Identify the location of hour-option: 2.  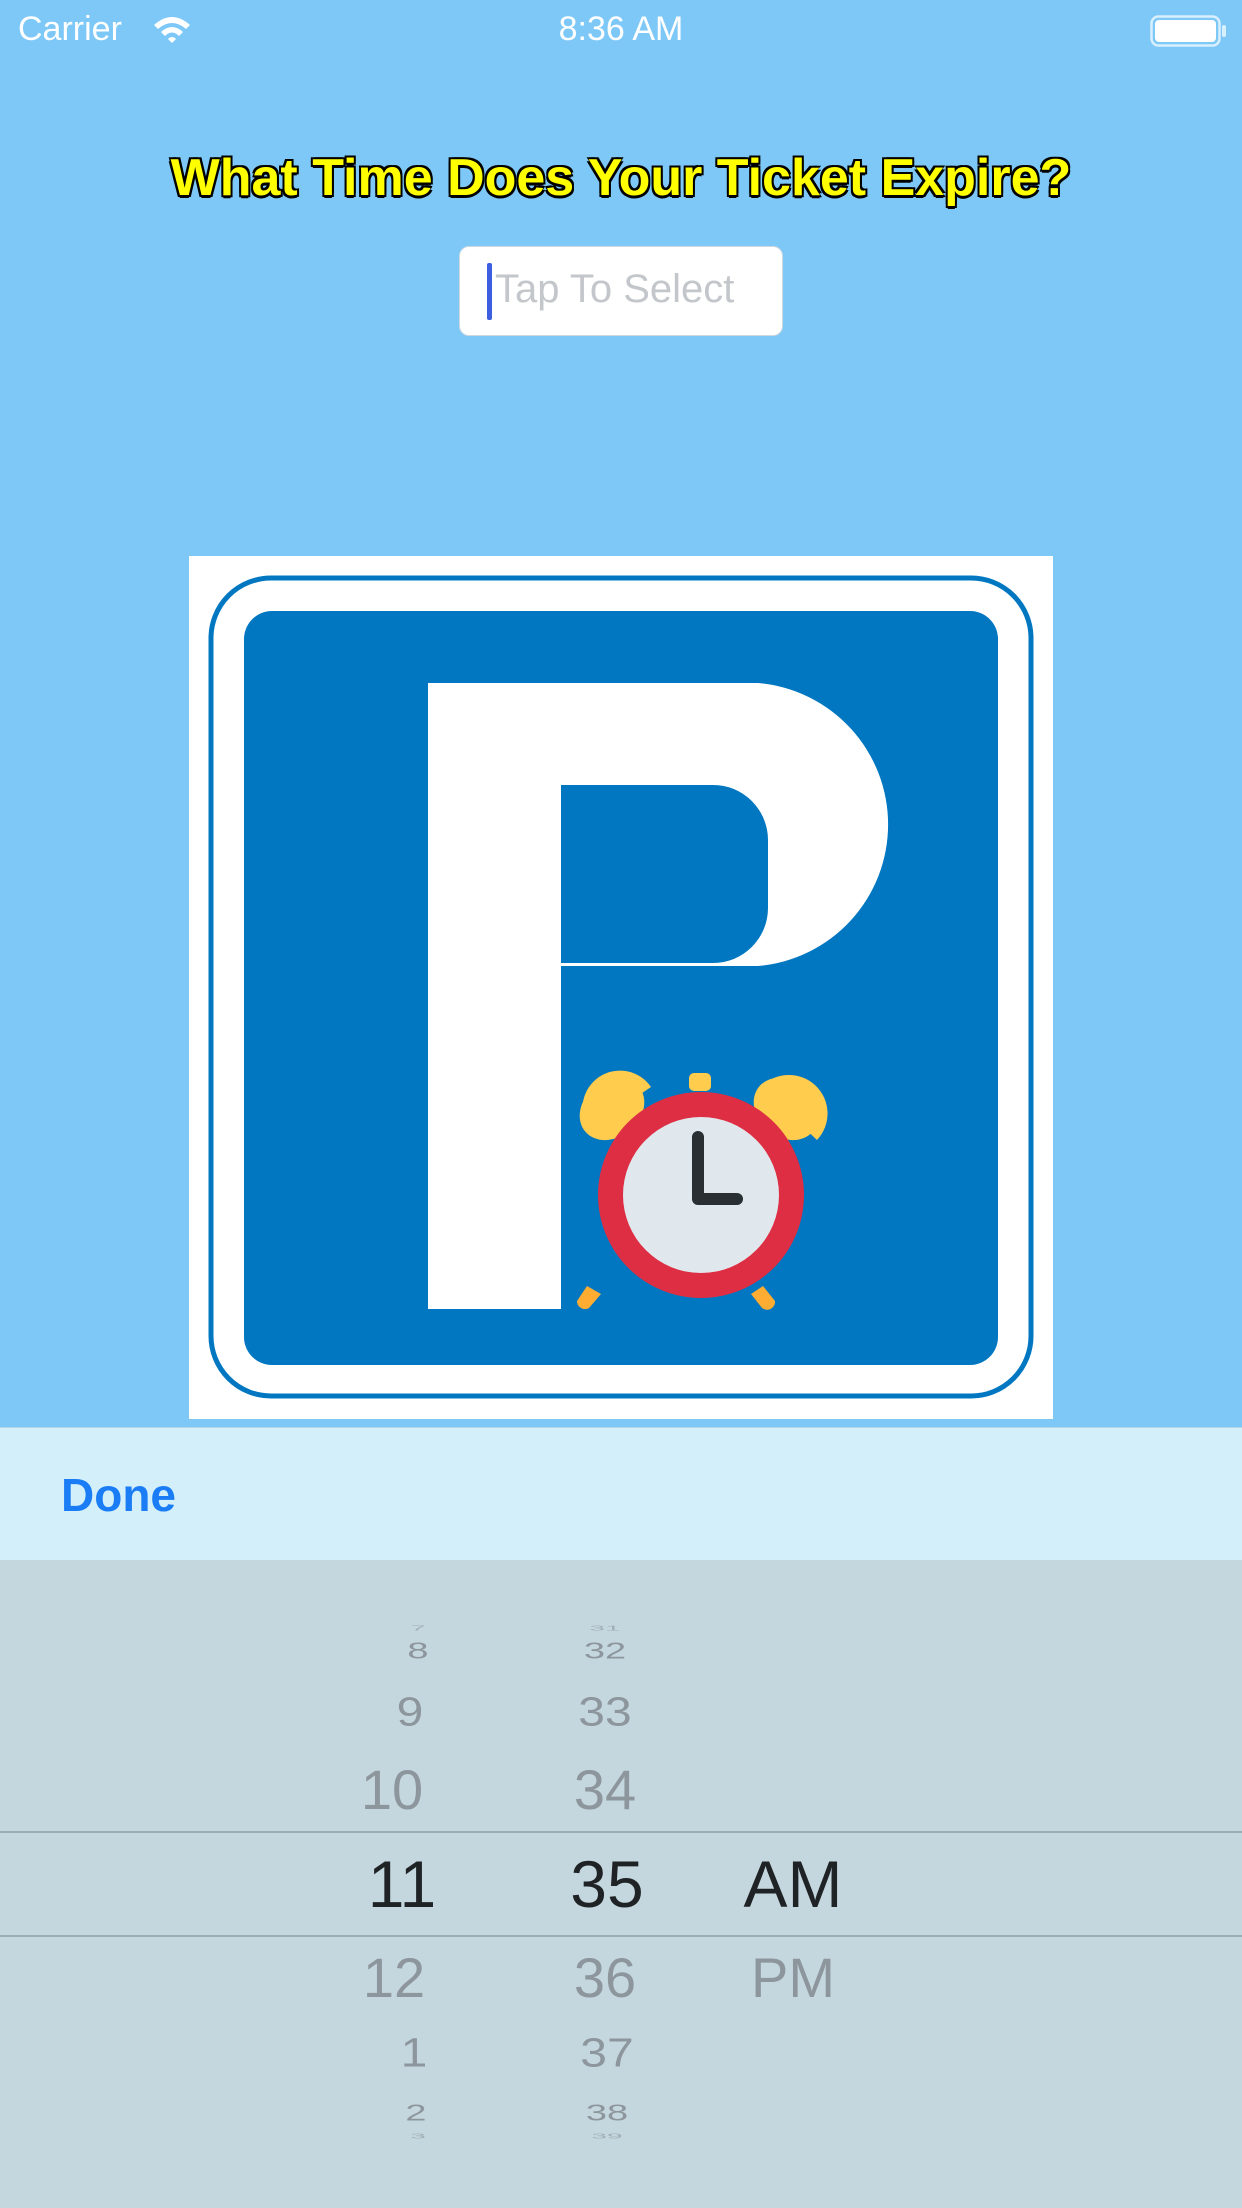
(416, 2114).